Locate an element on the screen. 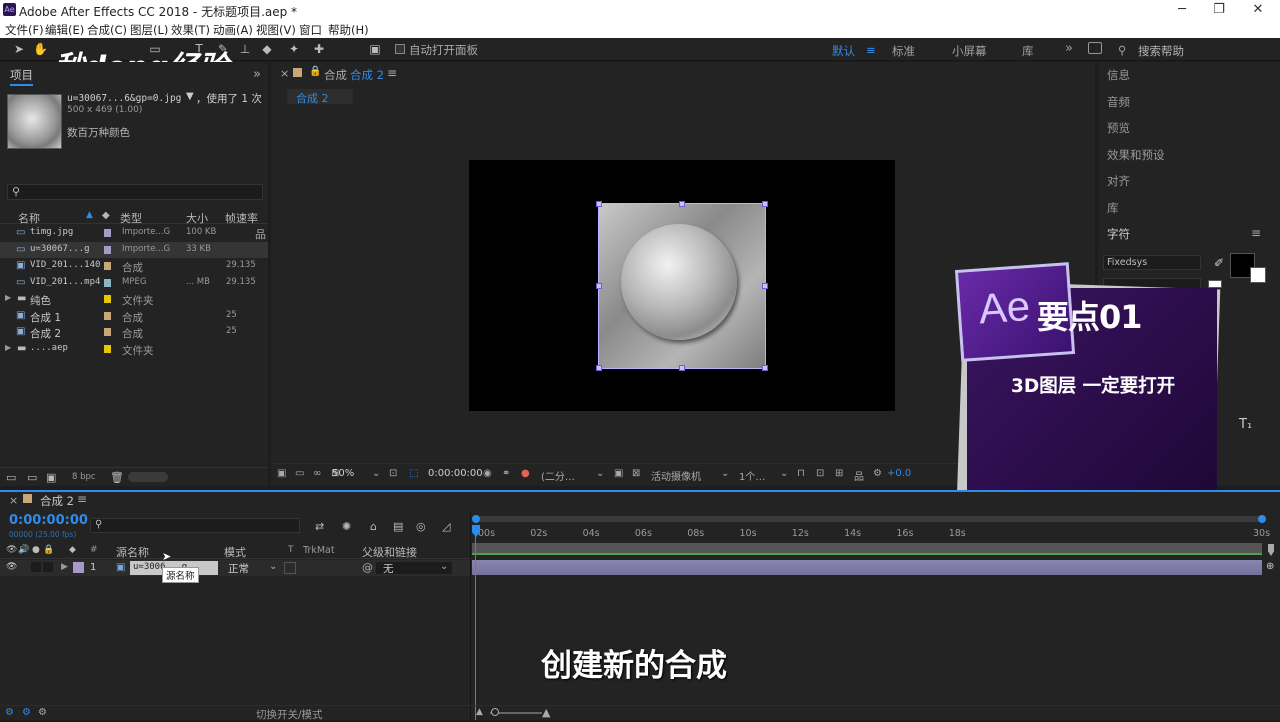 This screenshot has width=1280, height=722. project-item-row: ▣ VID_201...140 合成 29.135 is located at coordinates (134, 266).